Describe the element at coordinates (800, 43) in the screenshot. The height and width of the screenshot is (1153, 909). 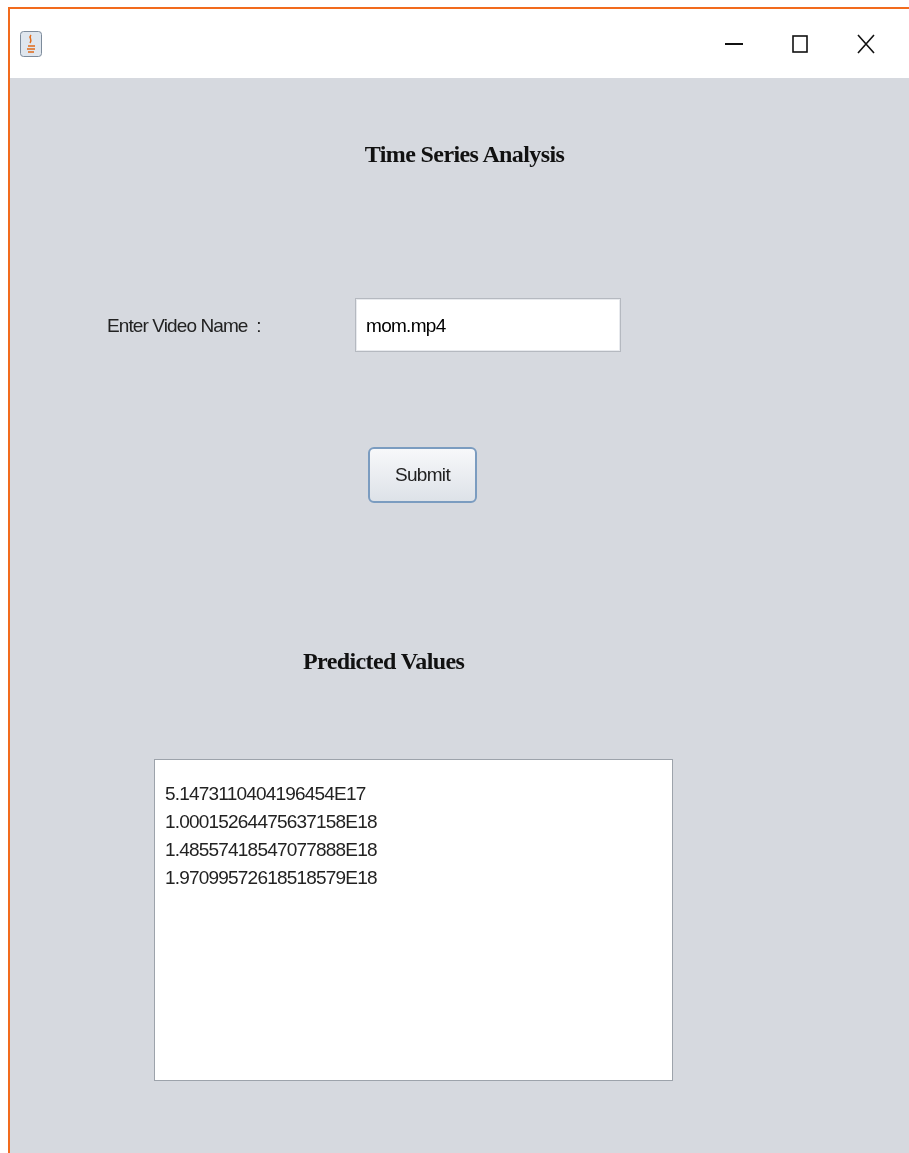
I see `maximize-icon` at that location.